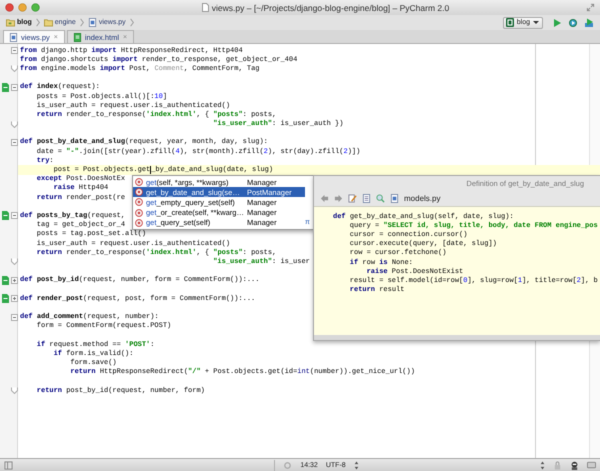 The height and width of the screenshot is (471, 600). Describe the element at coordinates (77, 37) in the screenshot. I see `html-file-icon` at that location.